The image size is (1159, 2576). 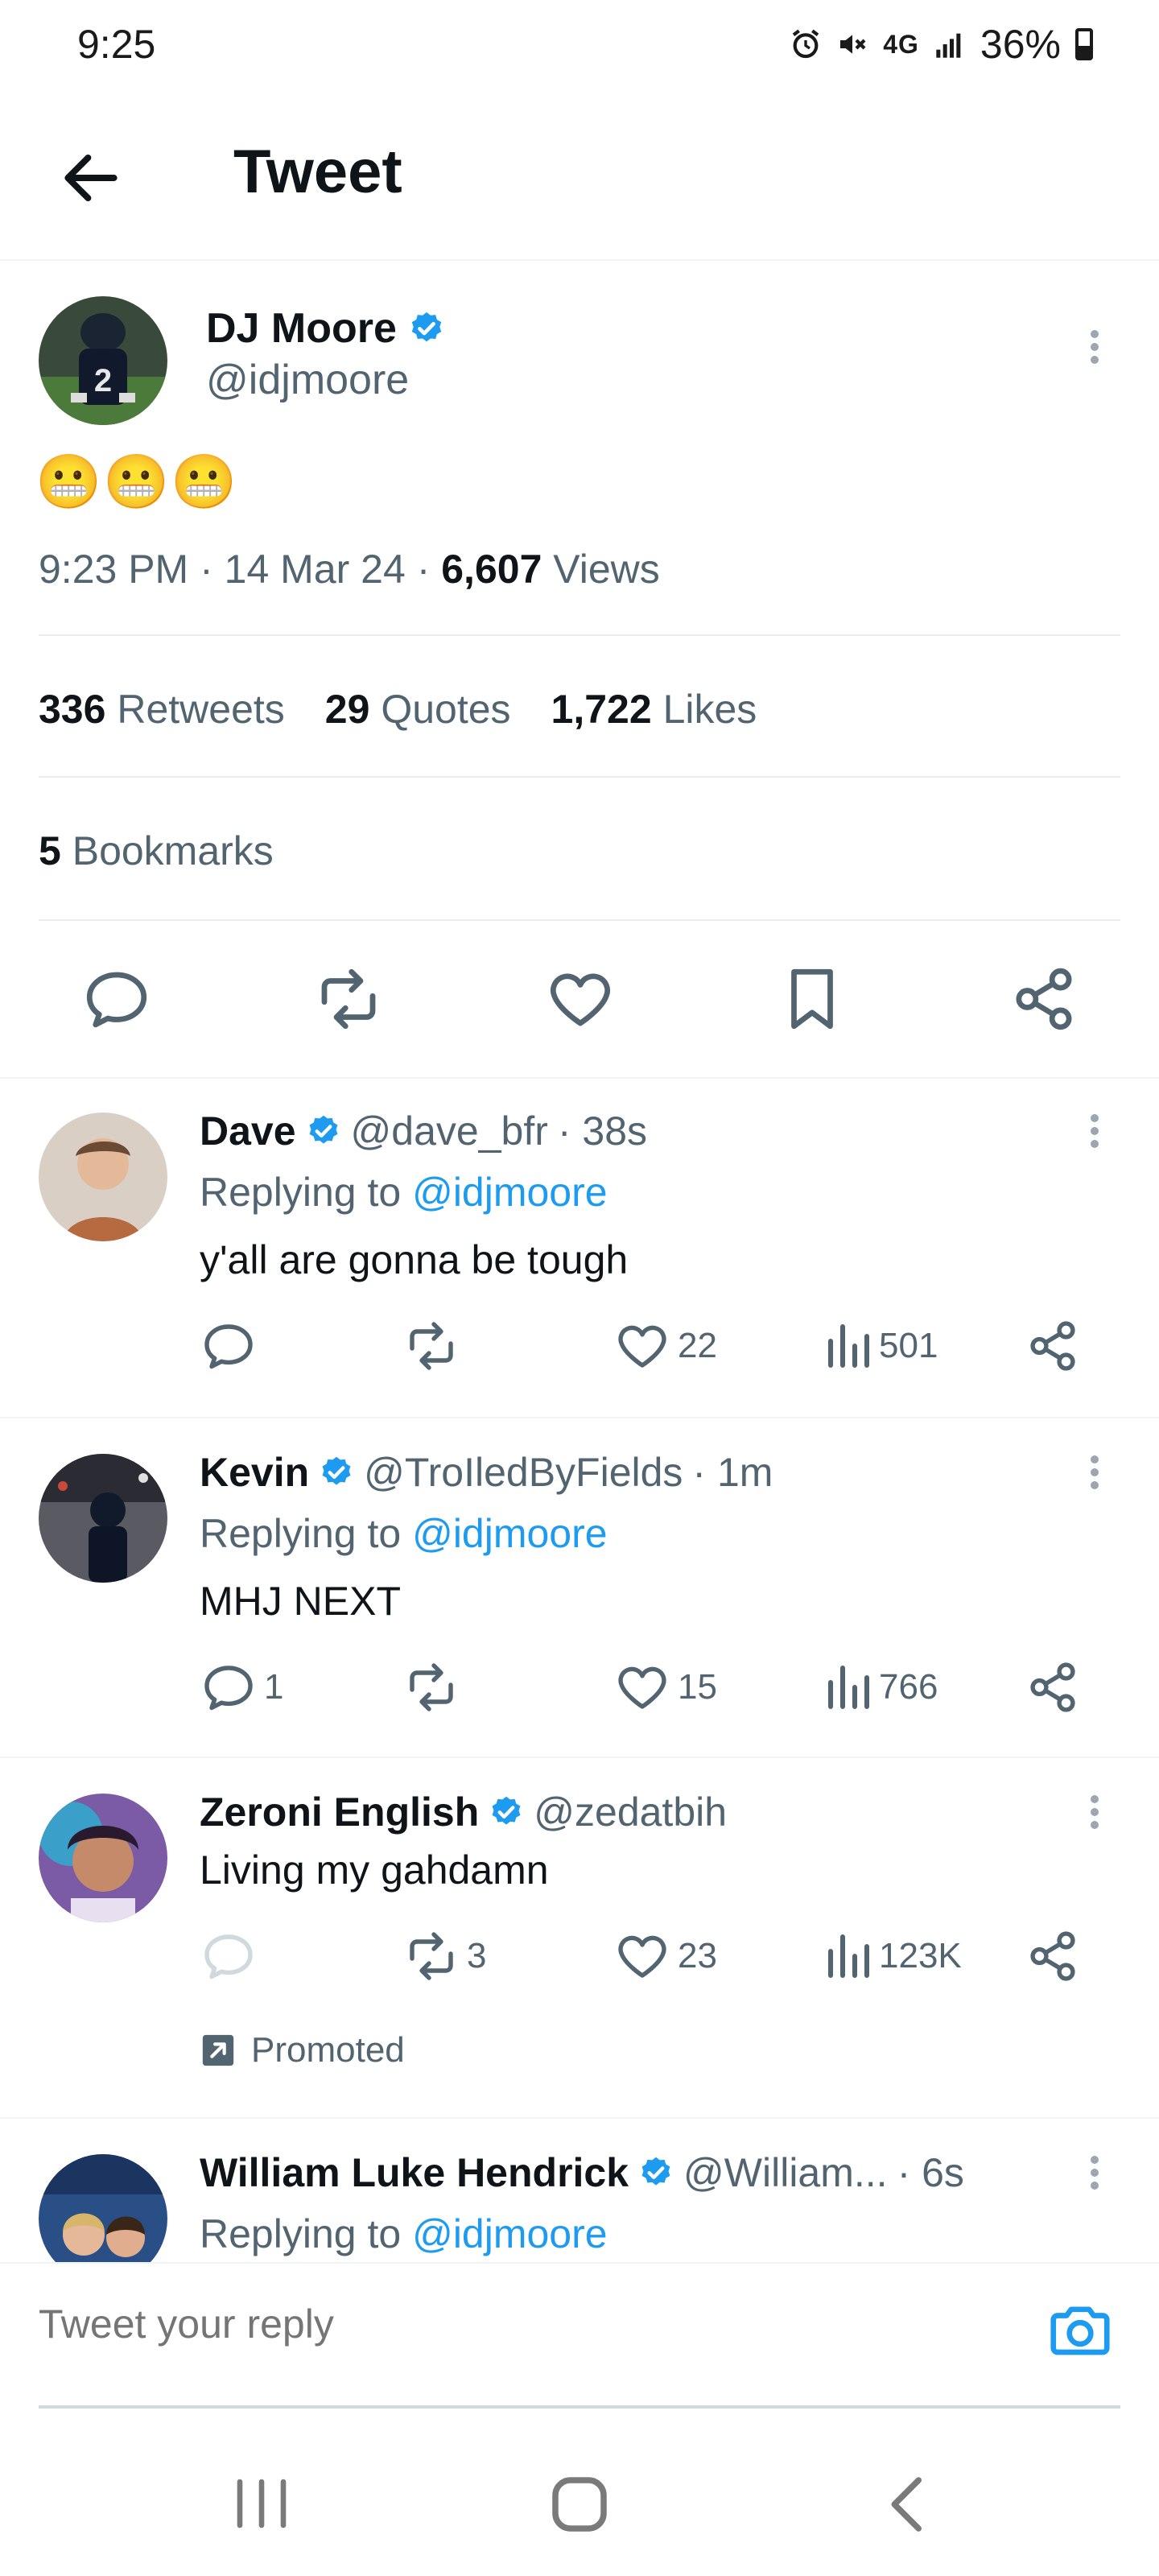 What do you see at coordinates (1080, 2329) in the screenshot?
I see `camera-icon` at bounding box center [1080, 2329].